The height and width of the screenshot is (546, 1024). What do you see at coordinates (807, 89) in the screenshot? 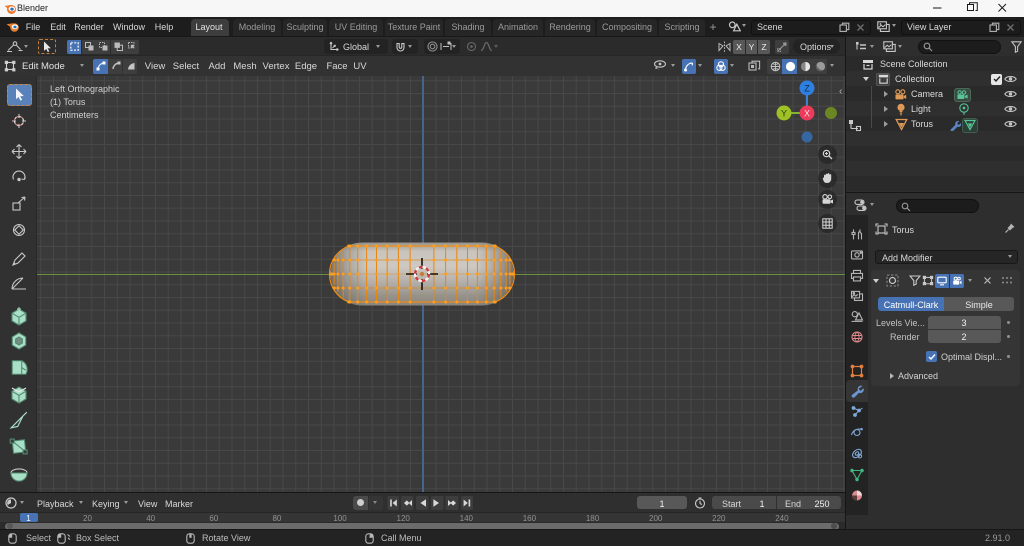
I see `svg-text: Z` at bounding box center [807, 89].